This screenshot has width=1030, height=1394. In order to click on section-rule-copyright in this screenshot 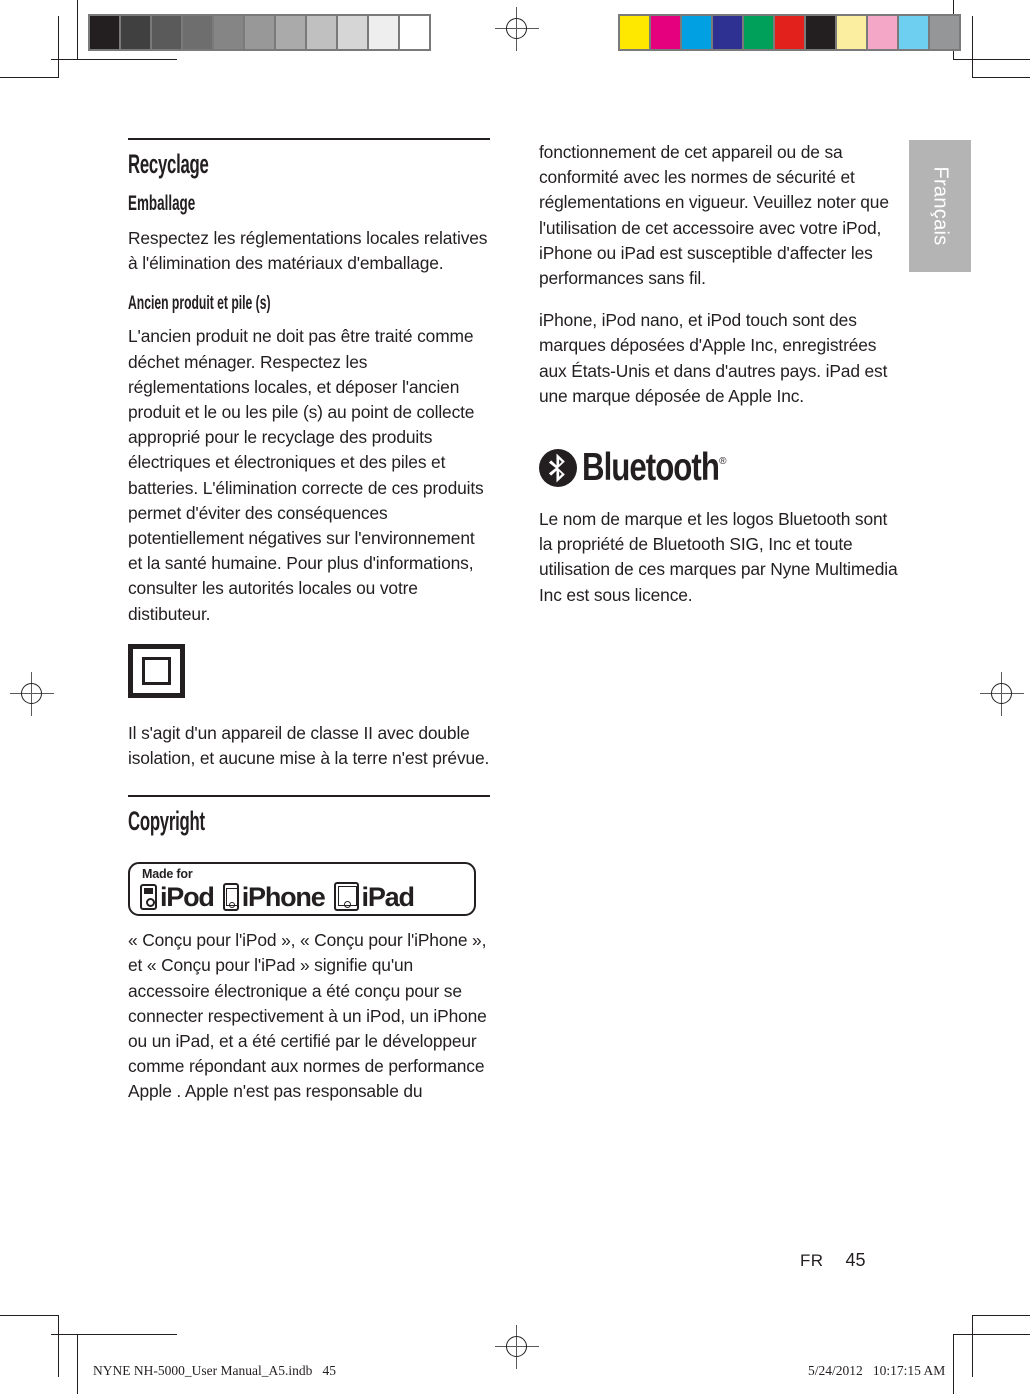, I will do `click(309, 796)`.